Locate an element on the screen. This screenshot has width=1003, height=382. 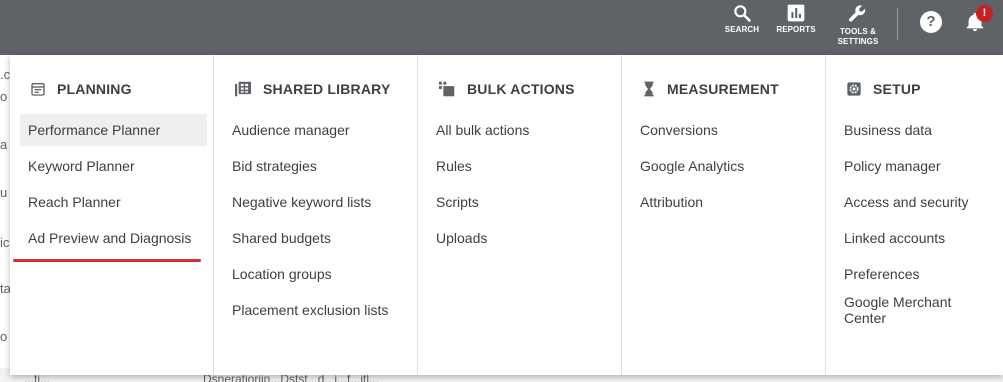
bg-fragment: .c is located at coordinates (5, 74).